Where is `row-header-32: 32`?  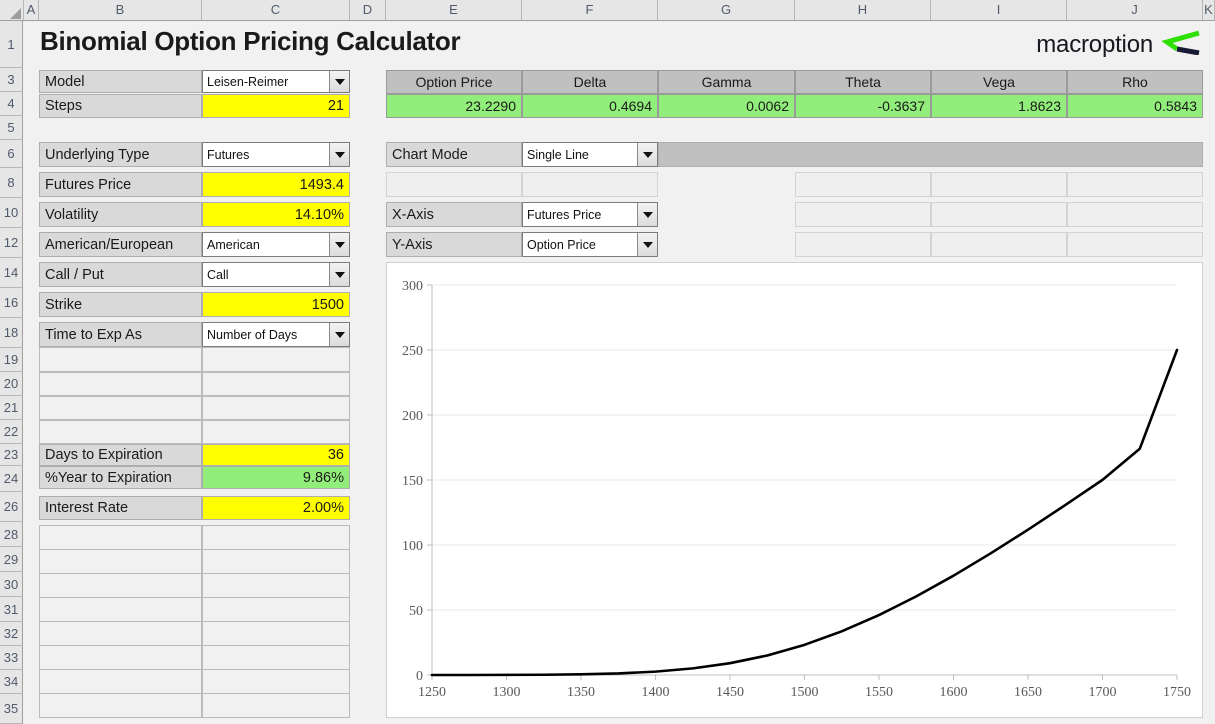 row-header-32: 32 is located at coordinates (11, 634).